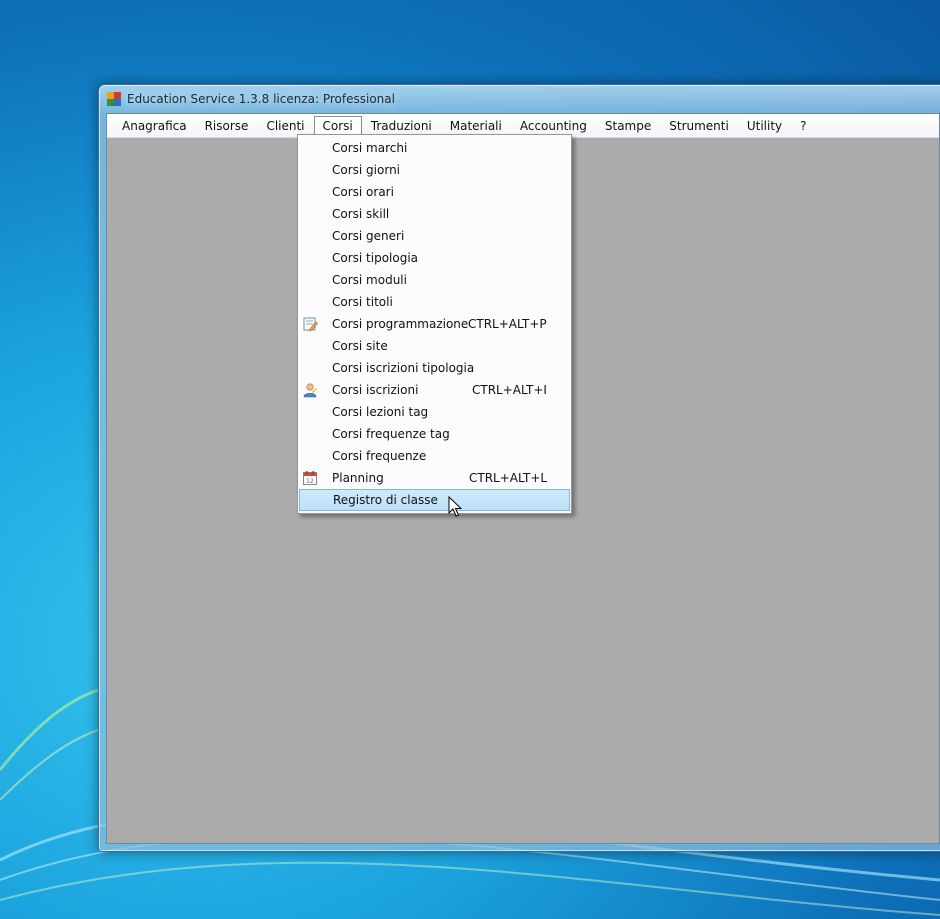  I want to click on menu-accounting: Accounting, so click(553, 126).